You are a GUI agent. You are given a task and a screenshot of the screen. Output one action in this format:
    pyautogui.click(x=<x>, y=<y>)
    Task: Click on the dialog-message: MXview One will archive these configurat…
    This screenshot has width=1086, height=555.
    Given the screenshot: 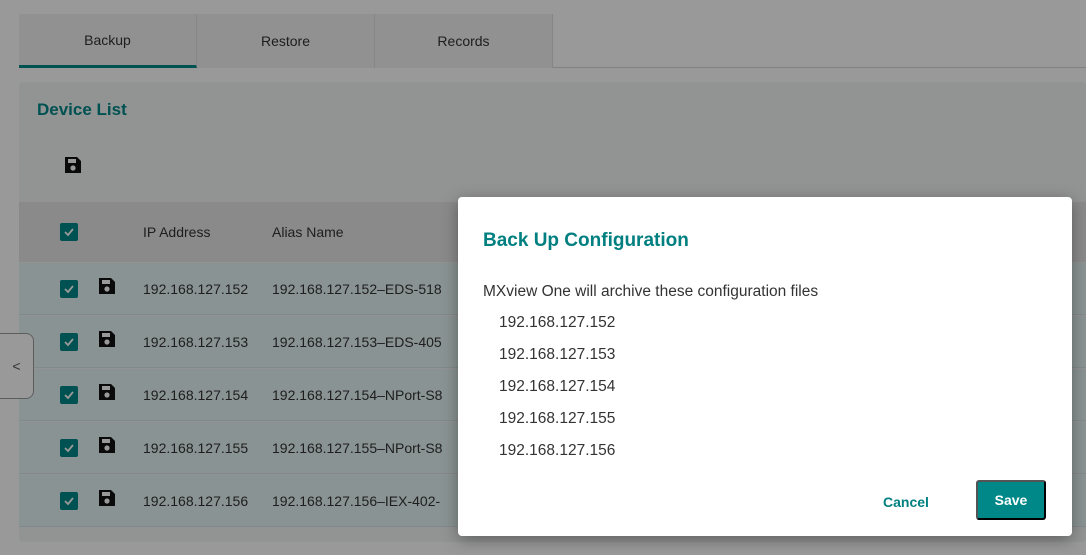 What is the action you would take?
    pyautogui.click(x=651, y=291)
    